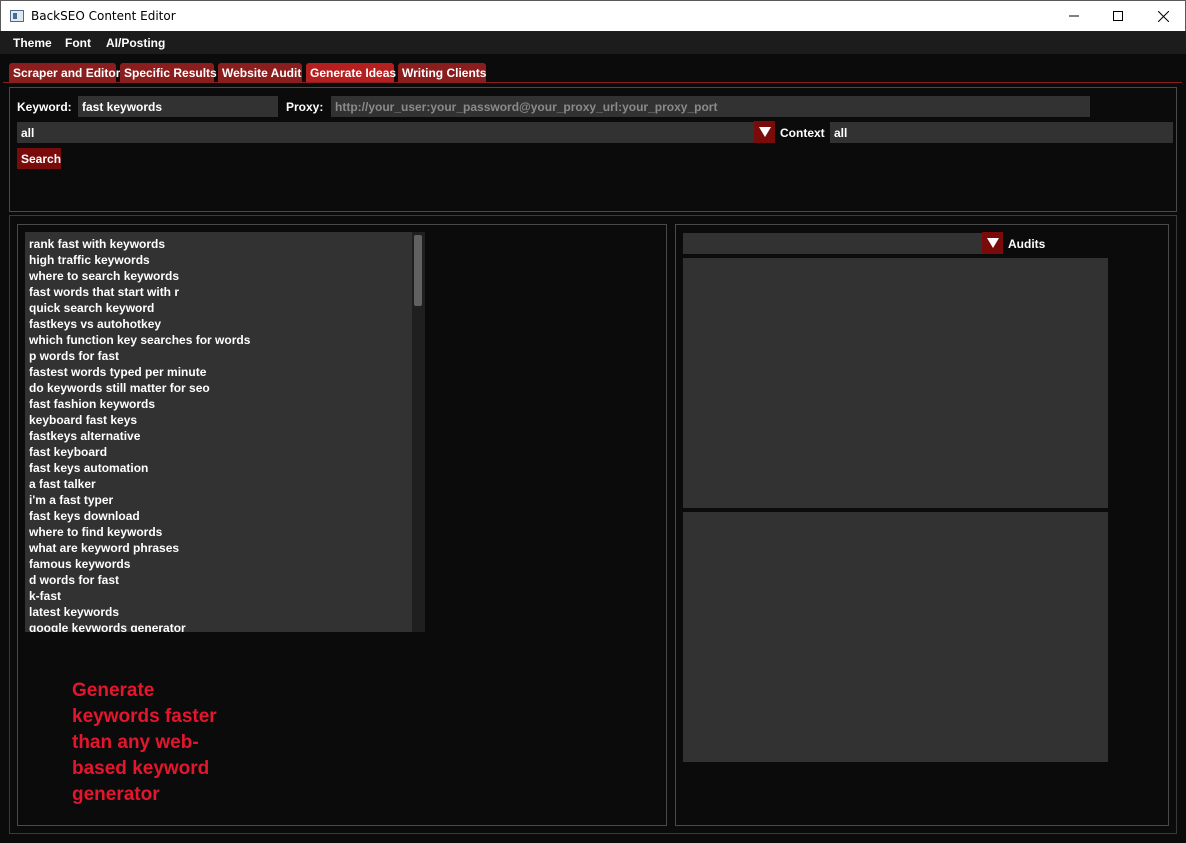 This screenshot has height=843, width=1186. Describe the element at coordinates (218, 484) in the screenshot. I see `keyword-list-item: a fast talker` at that location.